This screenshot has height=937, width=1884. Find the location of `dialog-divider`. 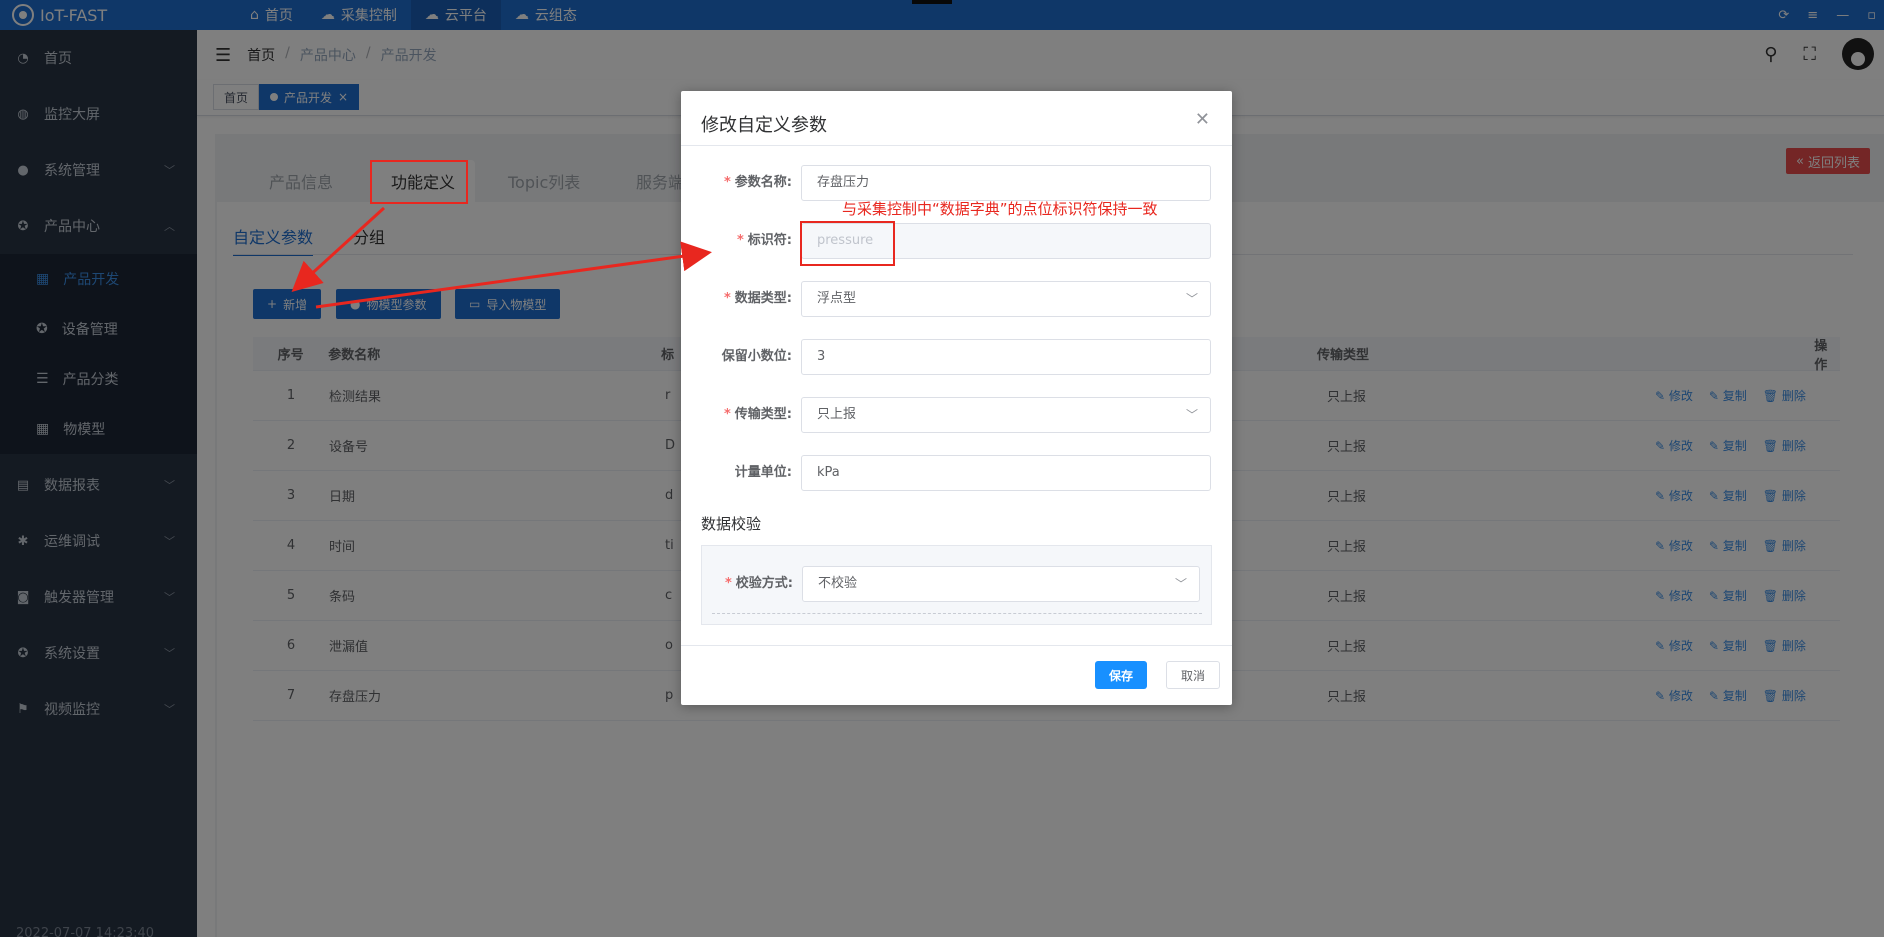

dialog-divider is located at coordinates (956, 145).